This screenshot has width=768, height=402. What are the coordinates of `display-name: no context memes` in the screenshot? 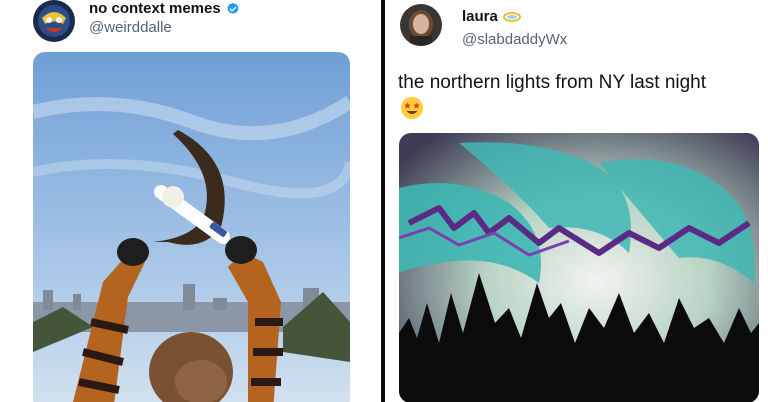 It's located at (155, 8).